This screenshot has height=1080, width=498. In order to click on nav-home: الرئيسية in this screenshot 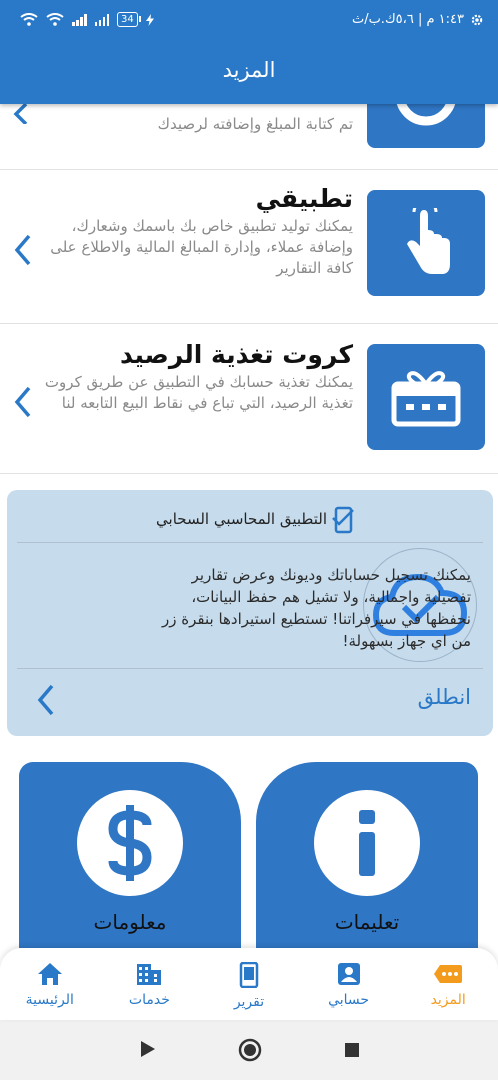, I will do `click(50, 984)`.